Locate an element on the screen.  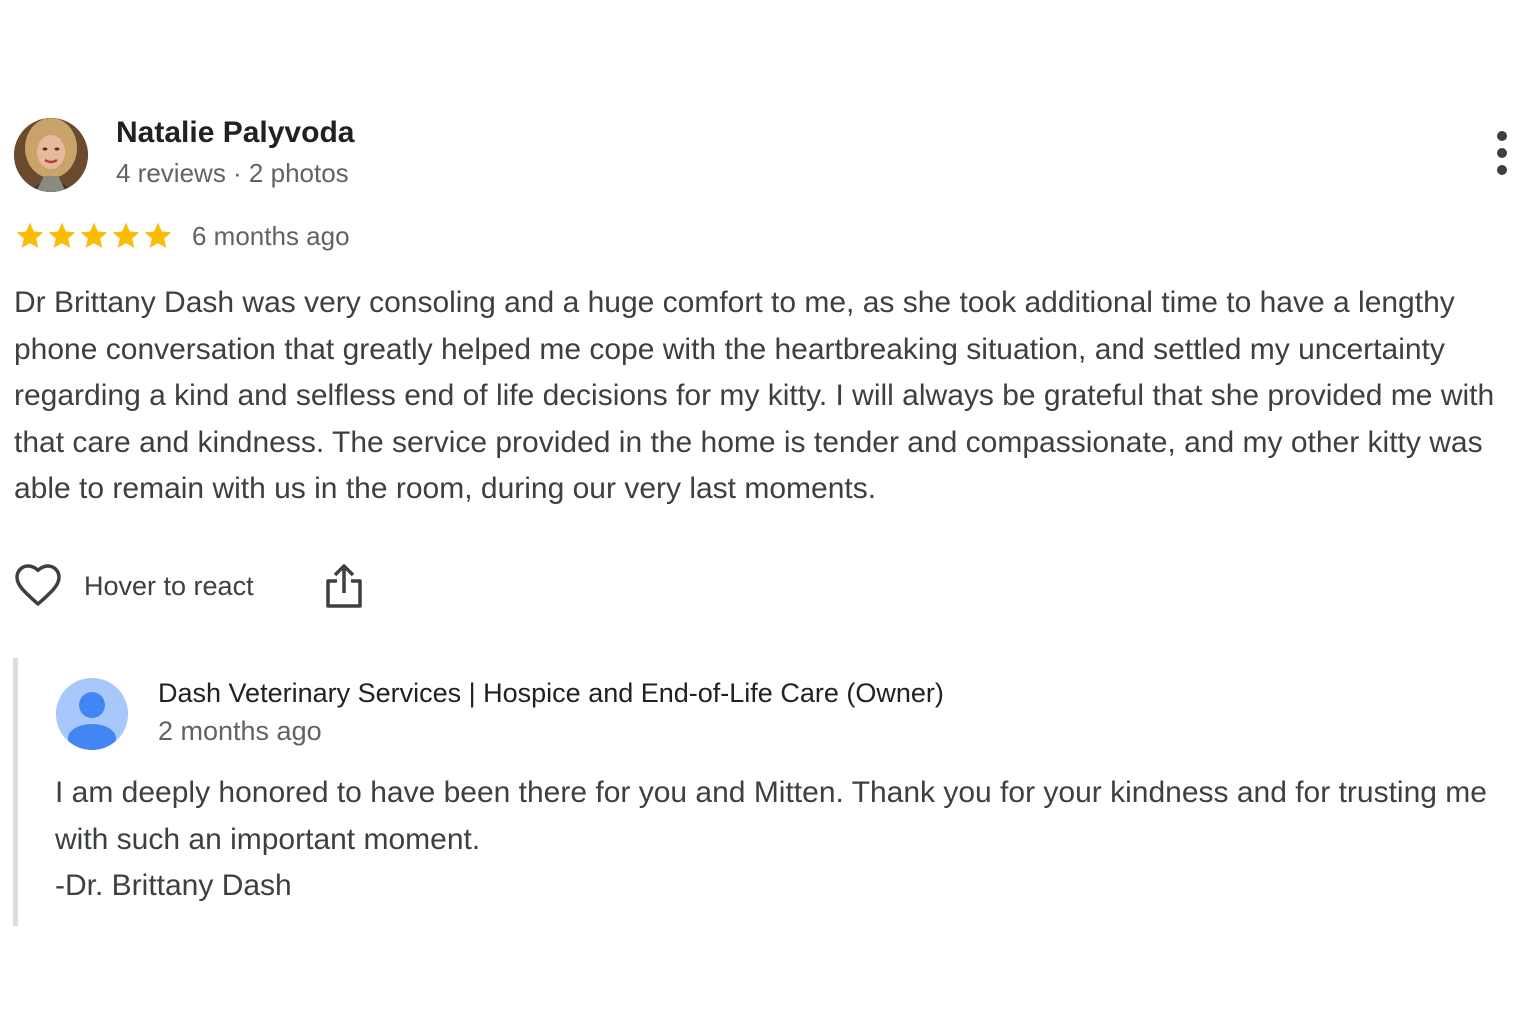
share-icon is located at coordinates (343, 586).